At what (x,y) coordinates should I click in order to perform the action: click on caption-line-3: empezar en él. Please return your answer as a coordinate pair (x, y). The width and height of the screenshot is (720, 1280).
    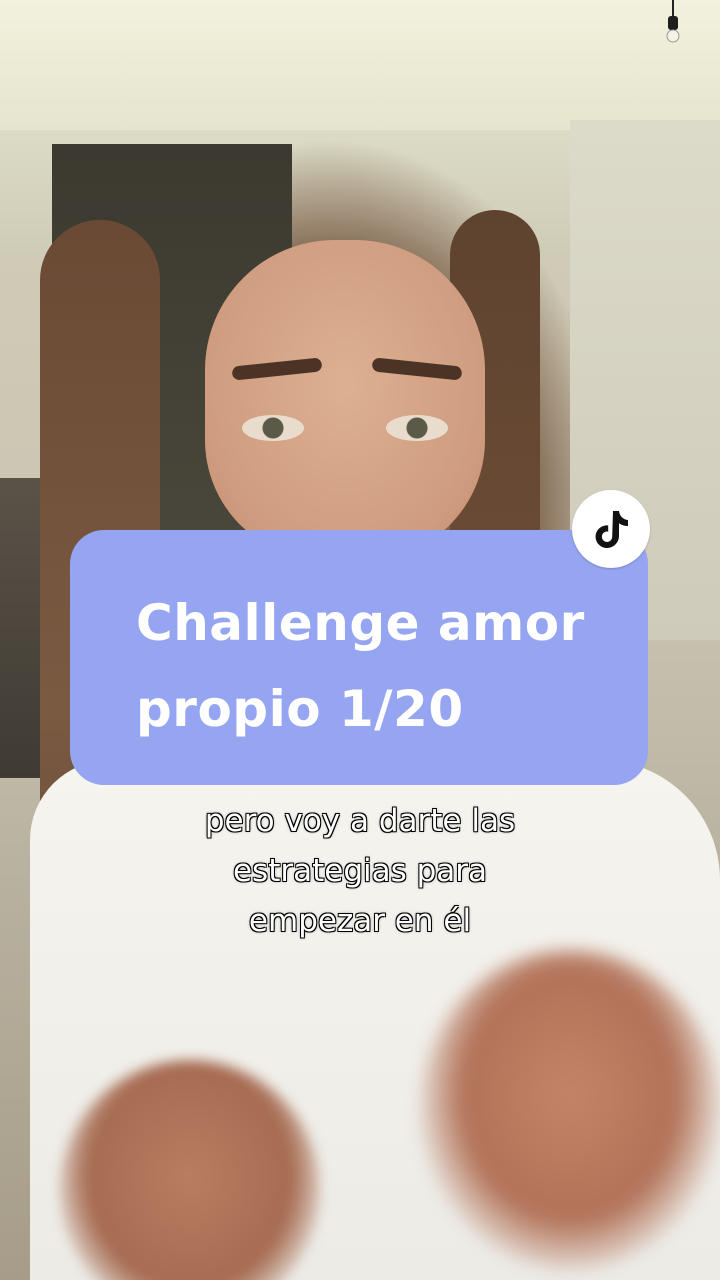
    Looking at the image, I should click on (360, 921).